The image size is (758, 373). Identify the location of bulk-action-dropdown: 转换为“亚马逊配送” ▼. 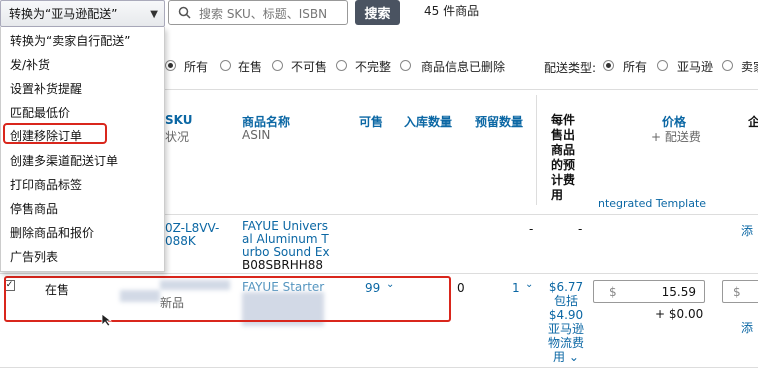
(82, 13).